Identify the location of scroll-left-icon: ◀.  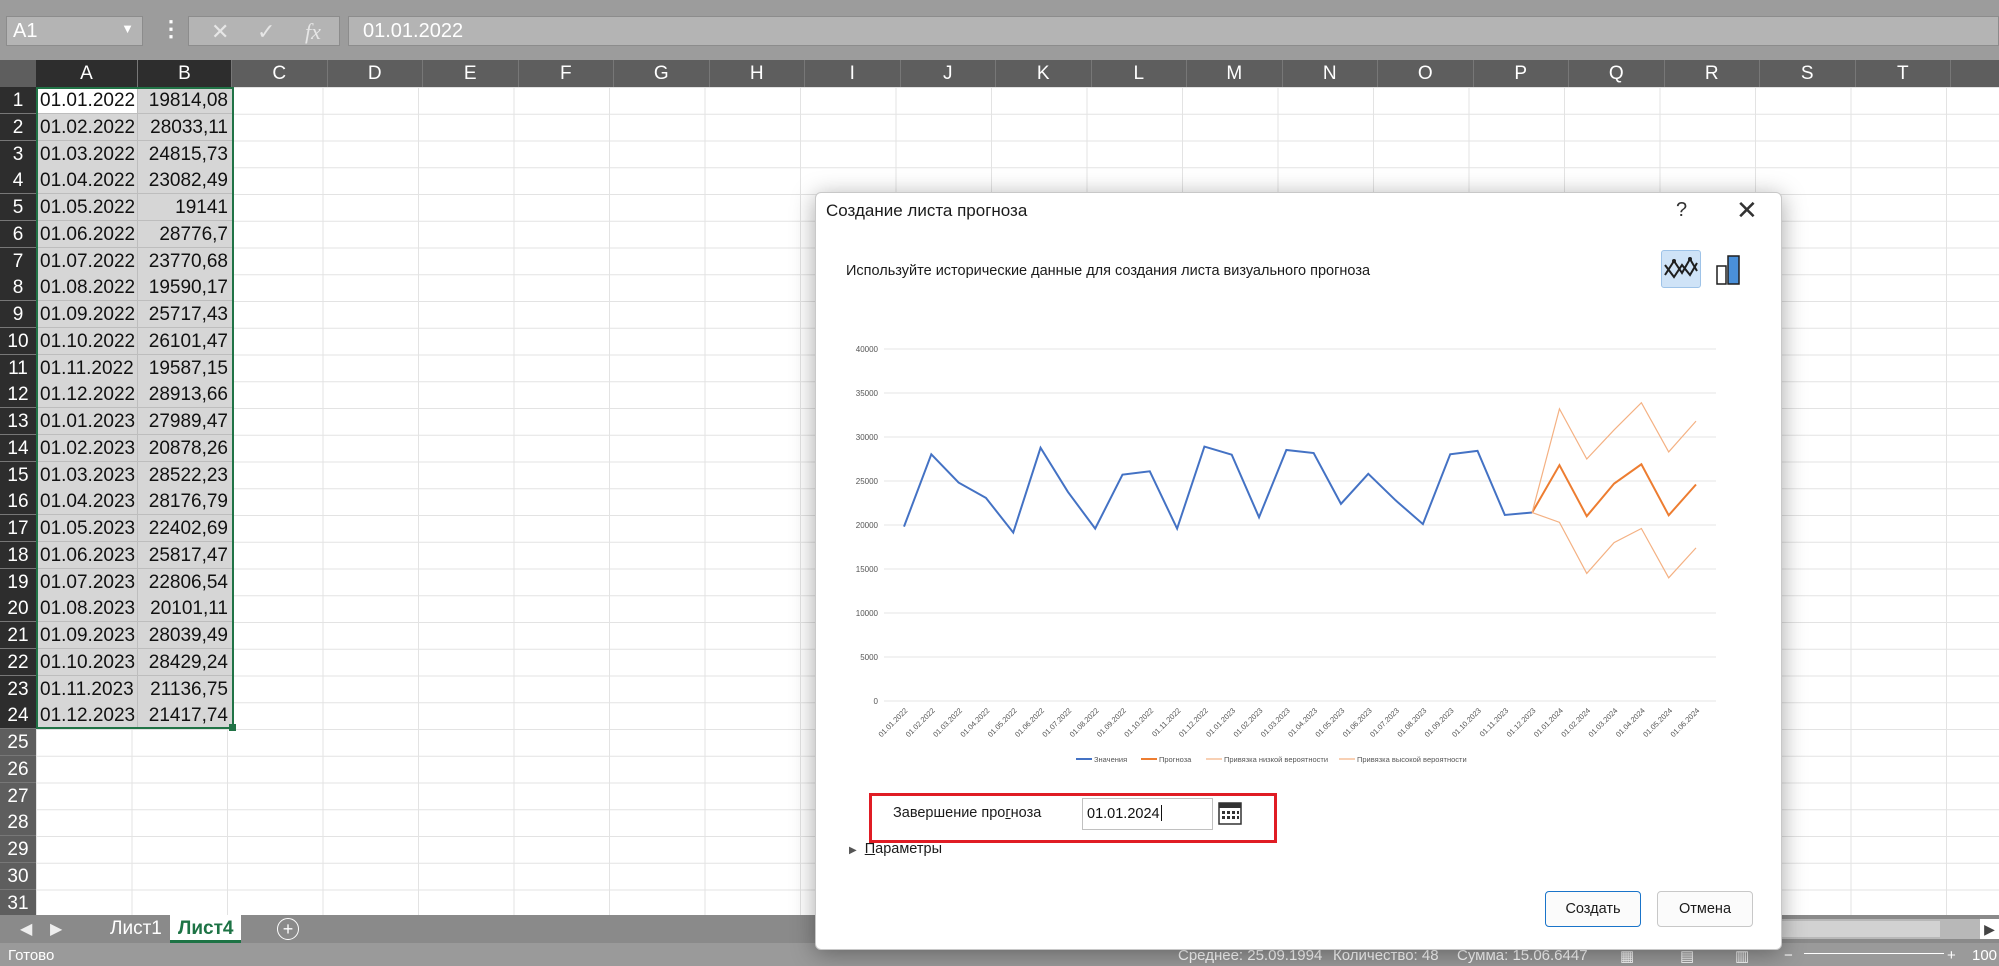
(26, 929).